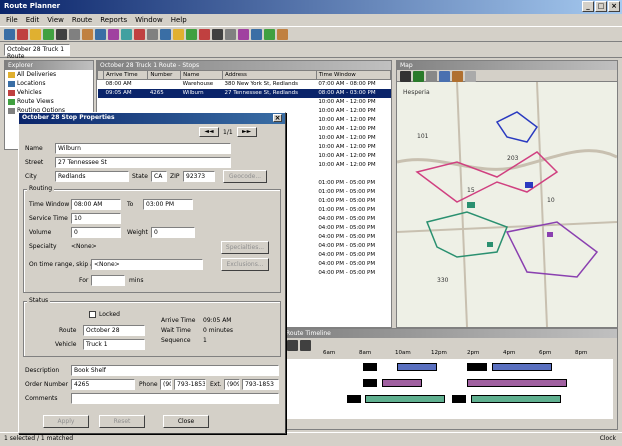 The width and height of the screenshot is (622, 446). What do you see at coordinates (92, 176) in the screenshot?
I see `city-field: Redlands` at bounding box center [92, 176].